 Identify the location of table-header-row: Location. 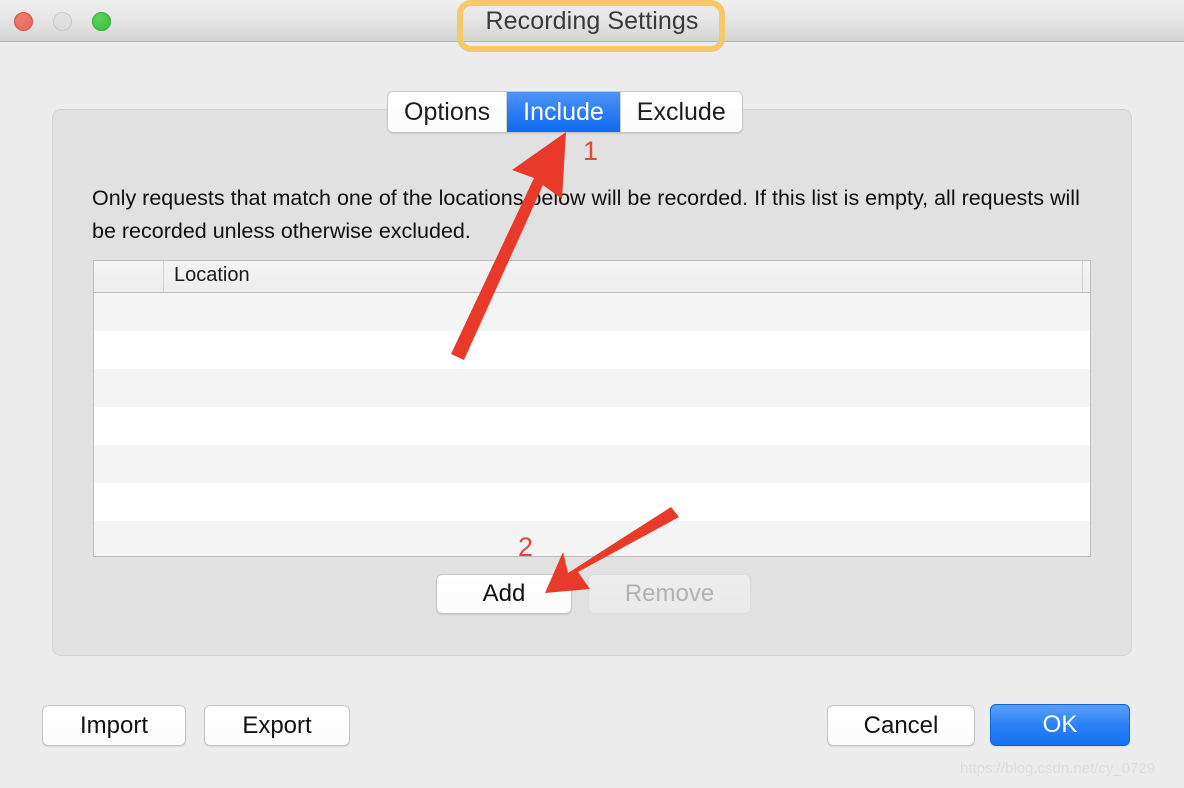
(592, 277).